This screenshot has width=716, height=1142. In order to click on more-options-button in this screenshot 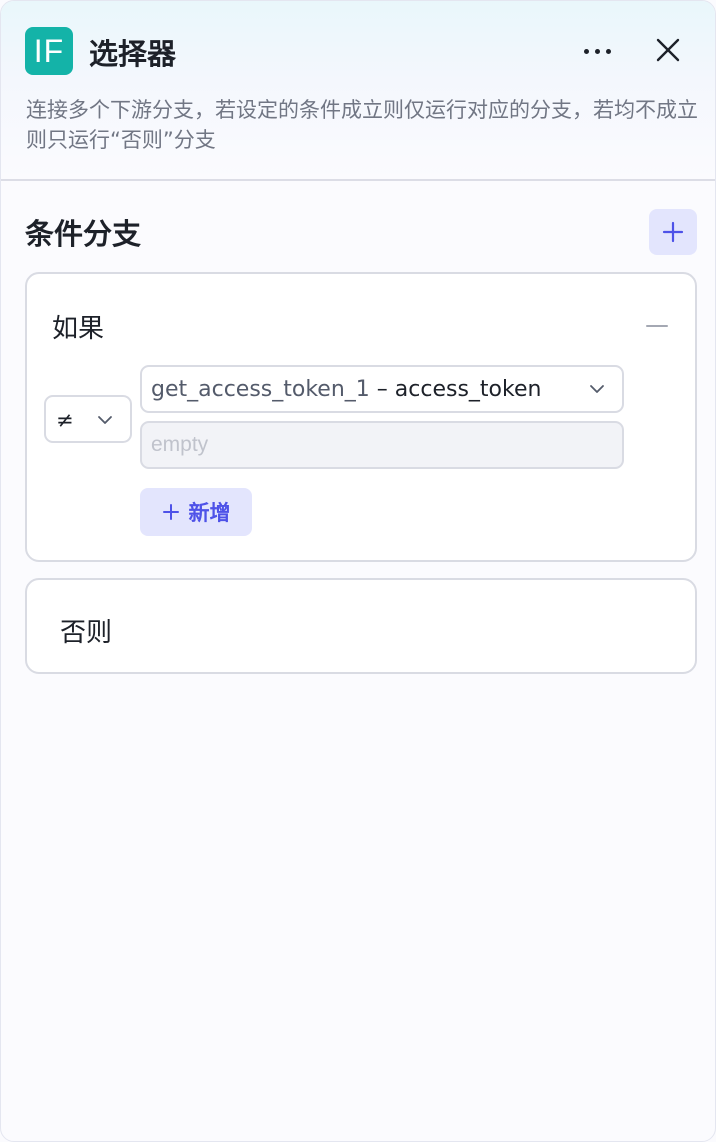, I will do `click(597, 51)`.